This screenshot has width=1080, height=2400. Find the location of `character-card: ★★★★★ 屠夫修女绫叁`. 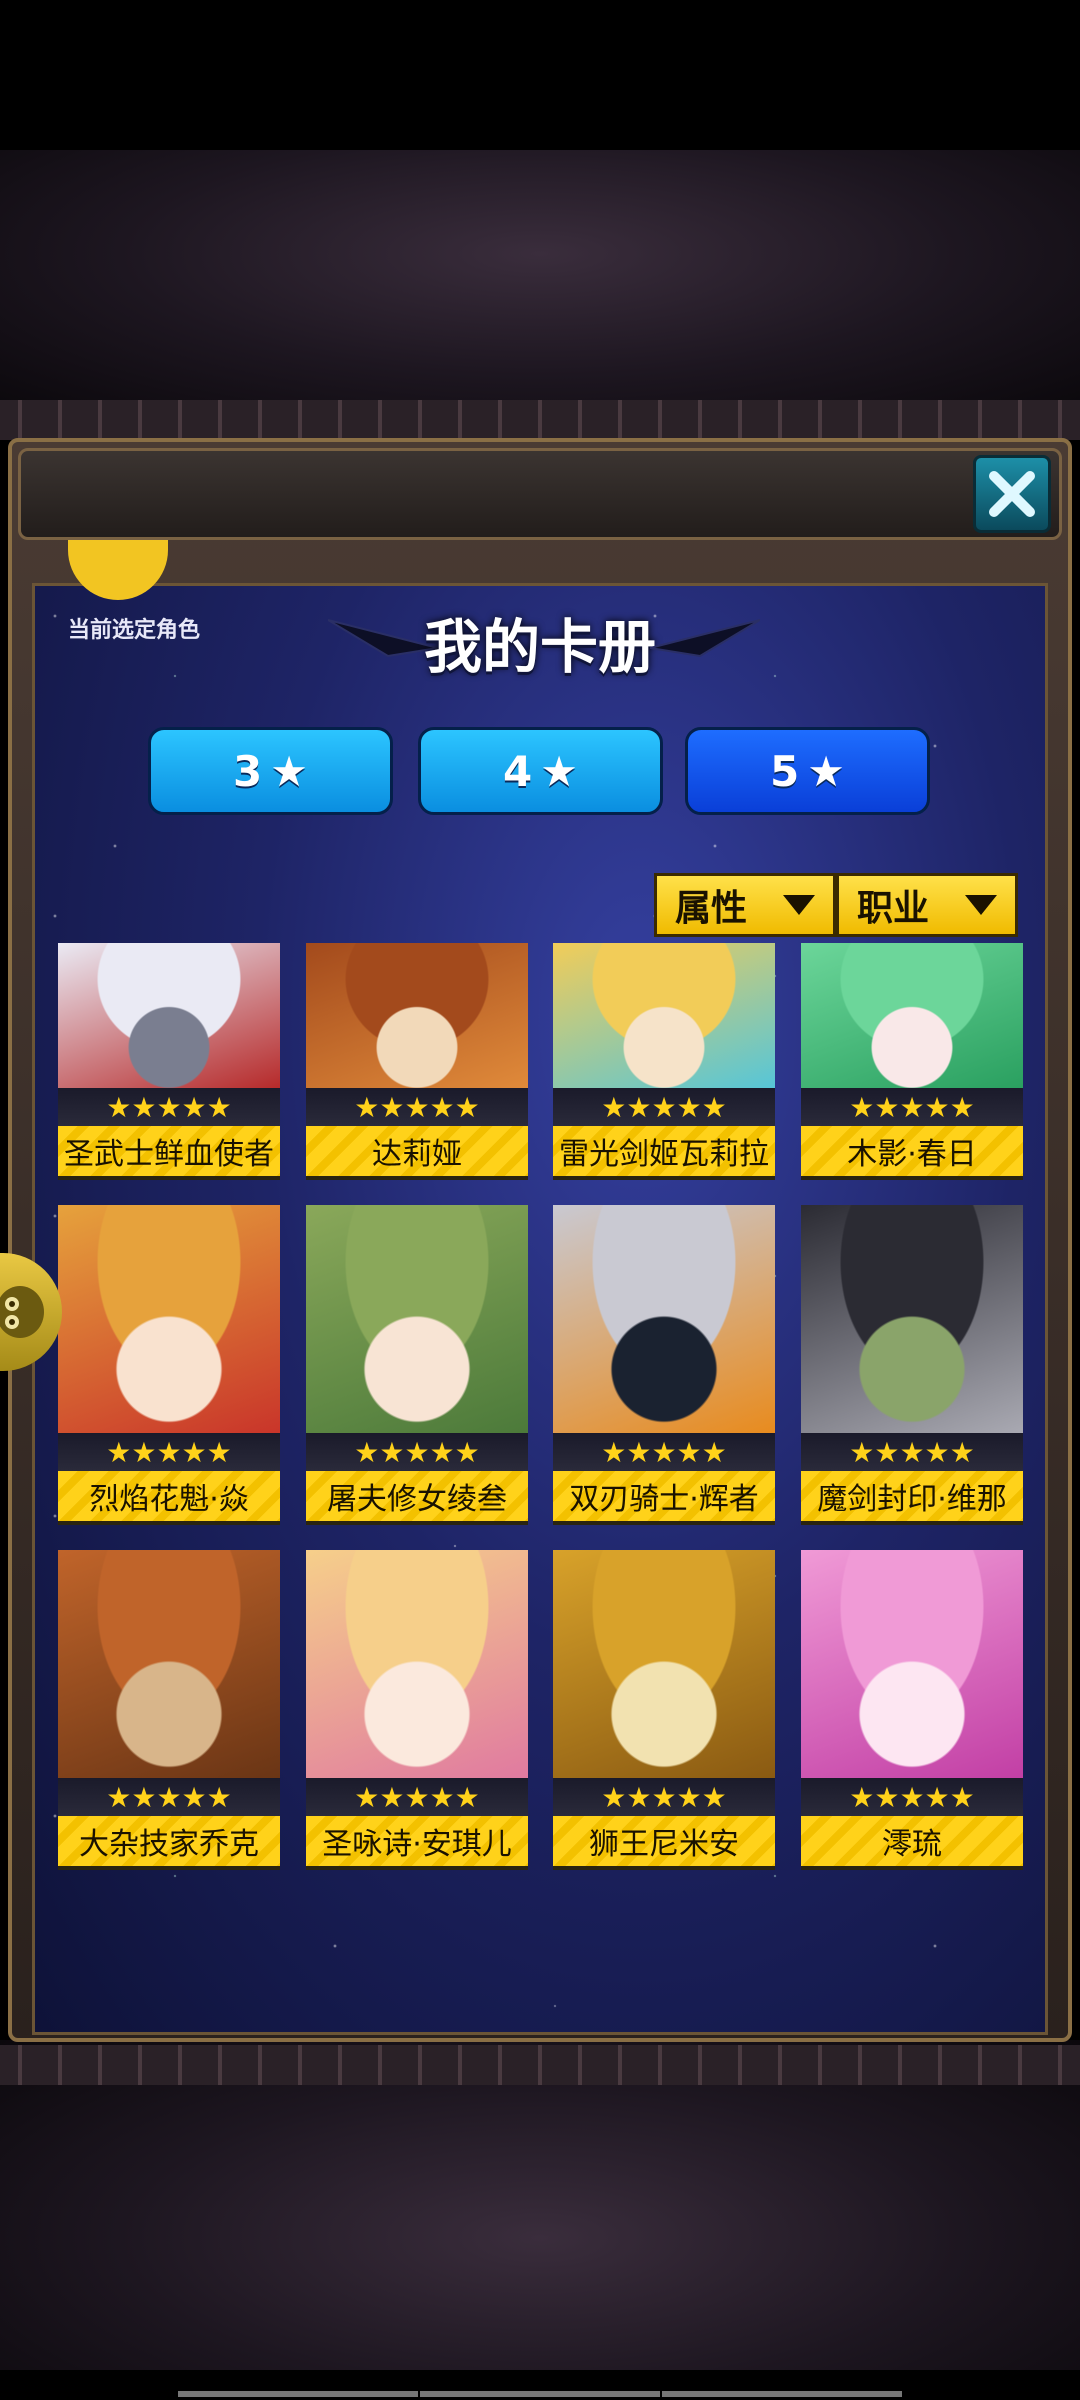

character-card: ★★★★★ 屠夫修女绫叁 is located at coordinates (417, 1365).